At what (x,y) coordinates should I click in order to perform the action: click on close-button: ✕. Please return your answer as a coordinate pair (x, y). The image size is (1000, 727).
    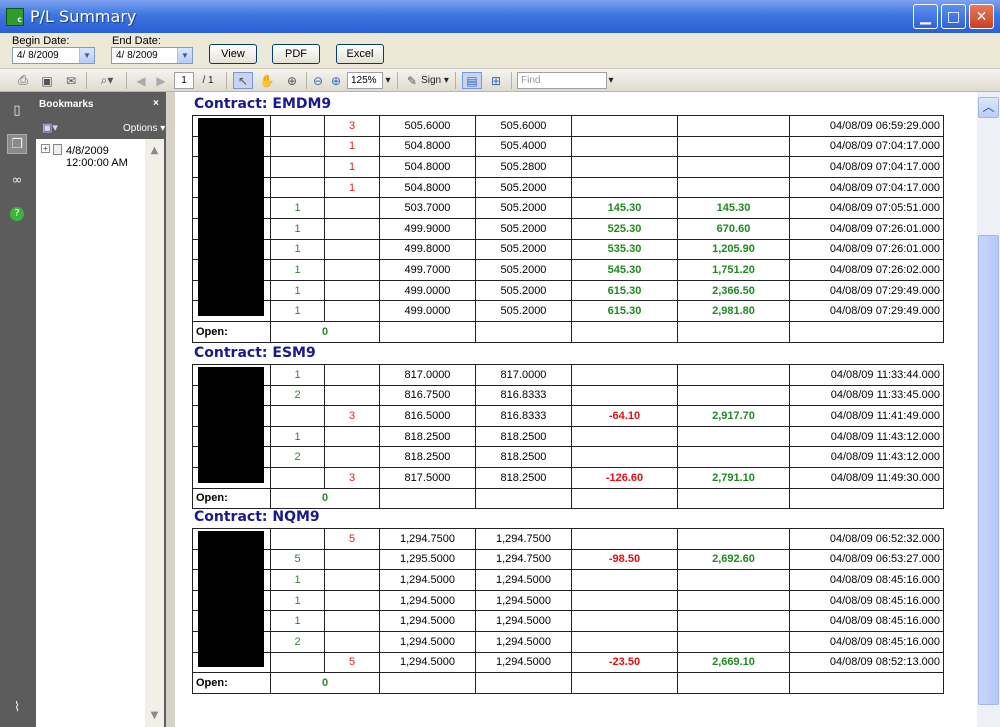
    Looking at the image, I should click on (981, 16).